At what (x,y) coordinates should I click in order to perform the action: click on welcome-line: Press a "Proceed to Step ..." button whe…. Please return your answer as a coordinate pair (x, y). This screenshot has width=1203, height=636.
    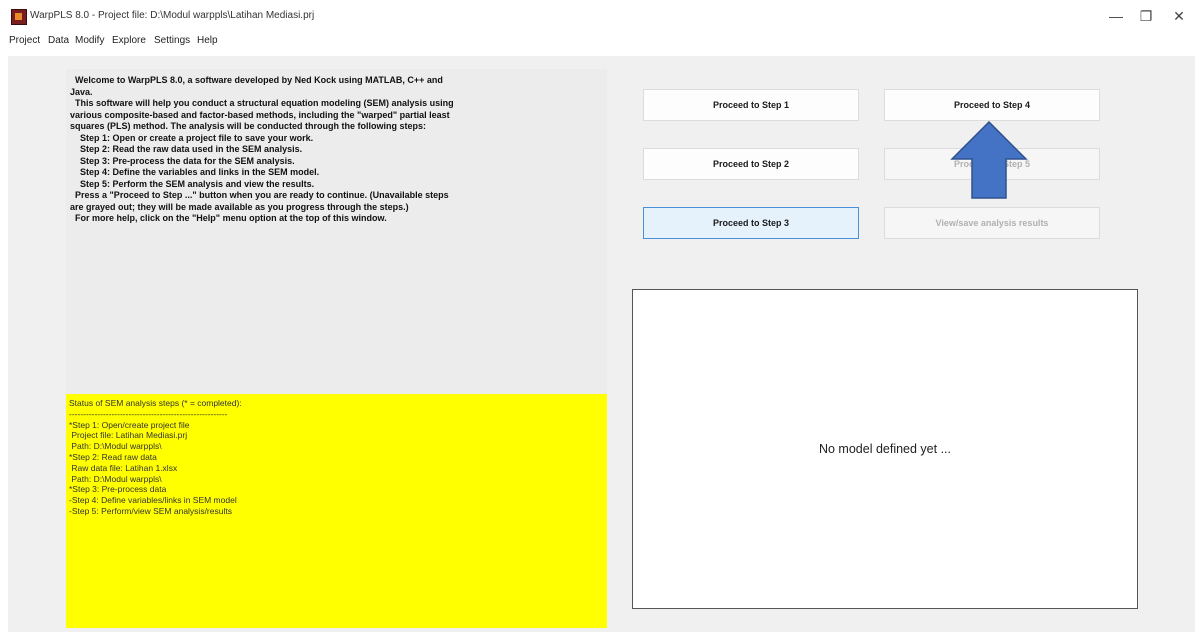
    Looking at the image, I should click on (259, 195).